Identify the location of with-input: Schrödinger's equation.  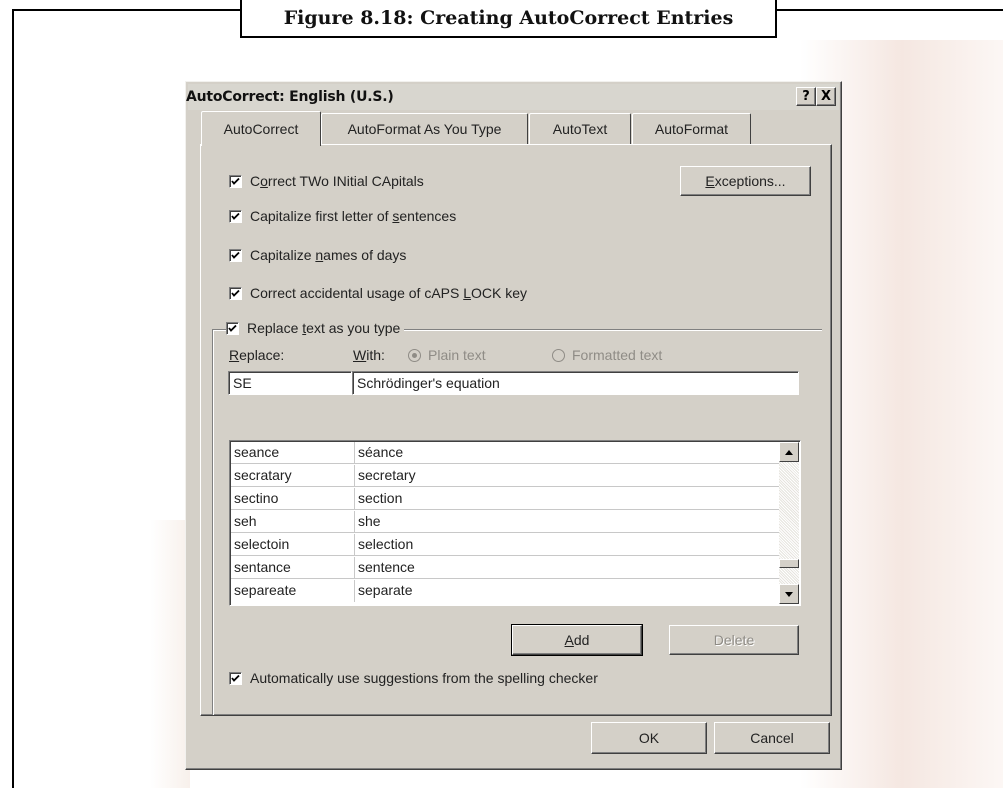
(575, 383).